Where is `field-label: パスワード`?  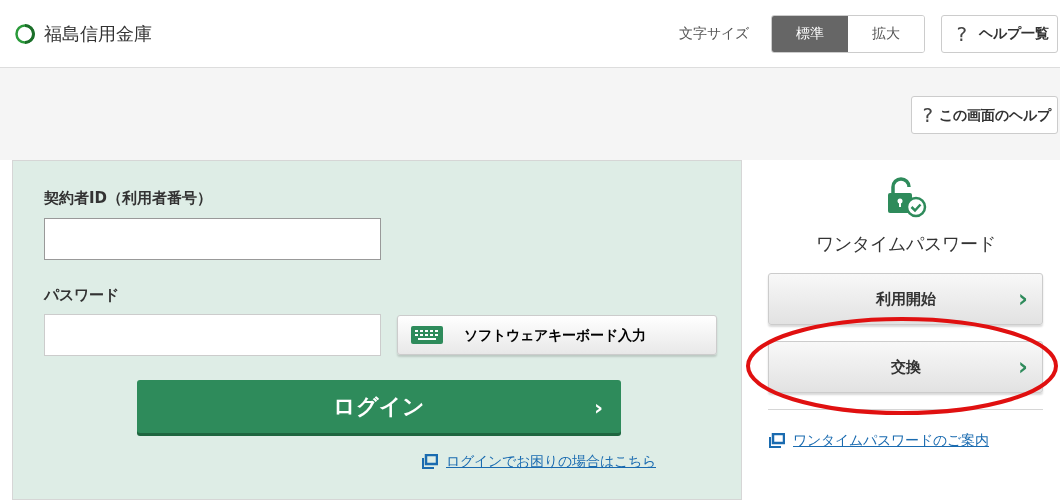 field-label: パスワード is located at coordinates (82, 295).